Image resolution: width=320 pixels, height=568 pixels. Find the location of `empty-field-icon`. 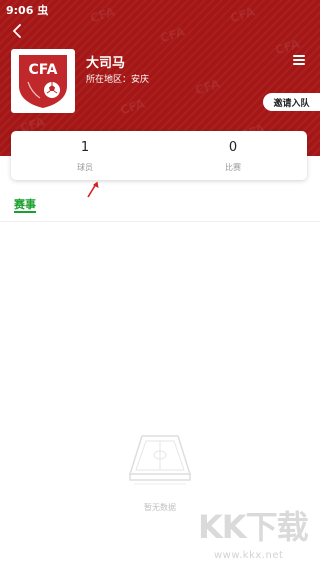

empty-field-icon is located at coordinates (160, 460).